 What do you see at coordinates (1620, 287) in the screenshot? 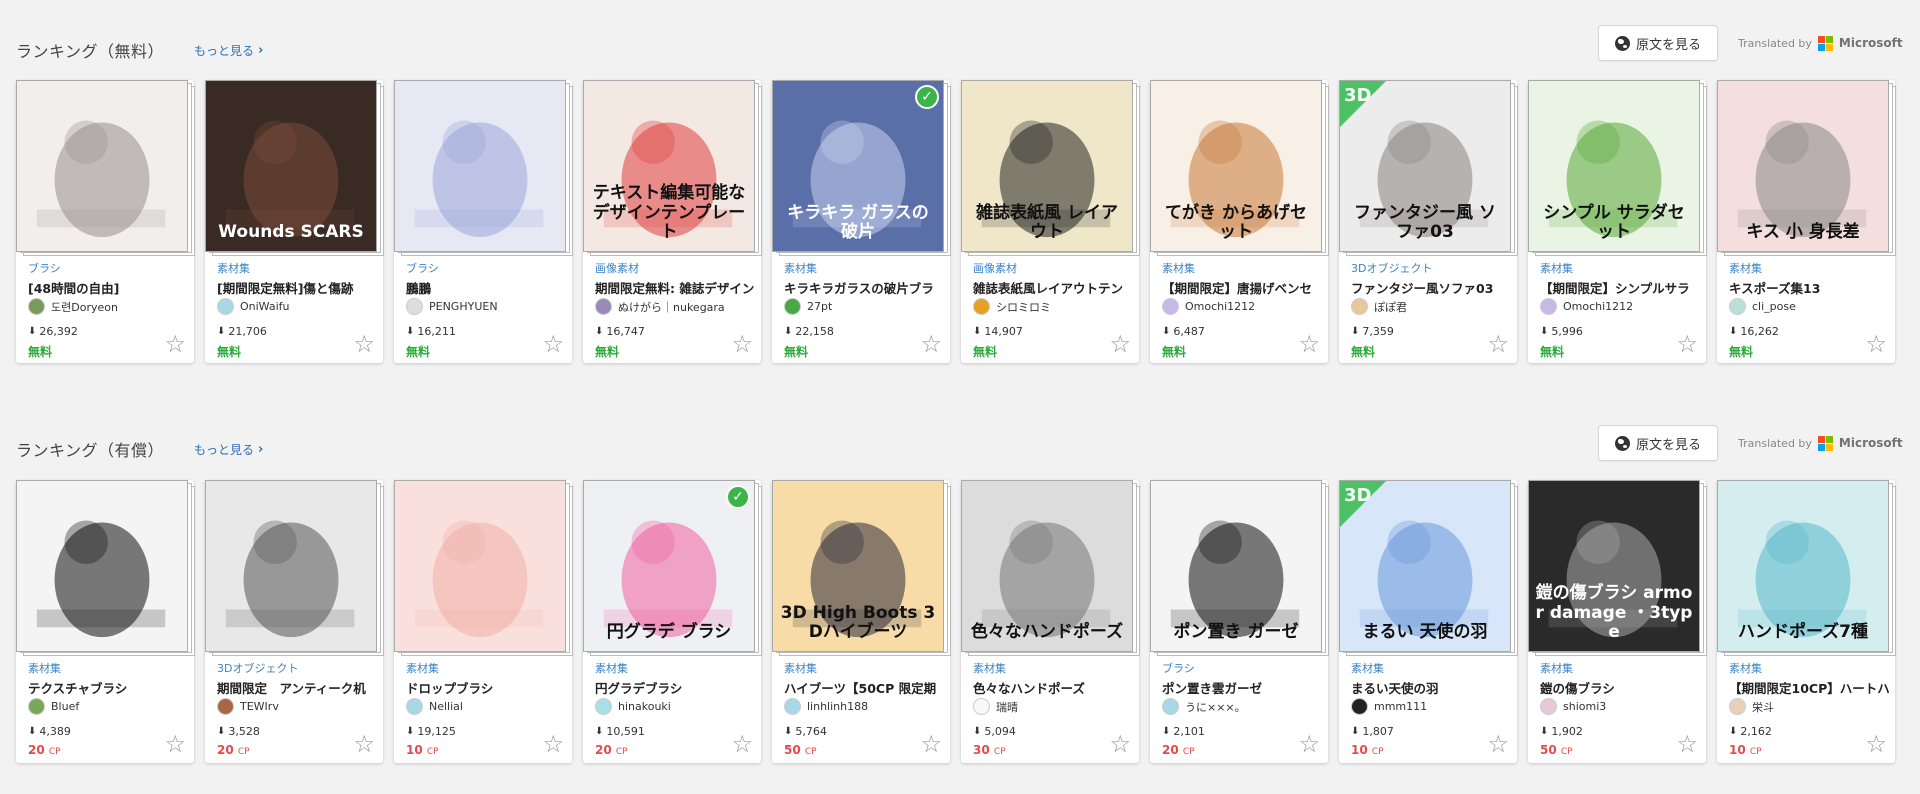
I see `card-title: 【期間限定】シンプルサラ` at bounding box center [1620, 287].